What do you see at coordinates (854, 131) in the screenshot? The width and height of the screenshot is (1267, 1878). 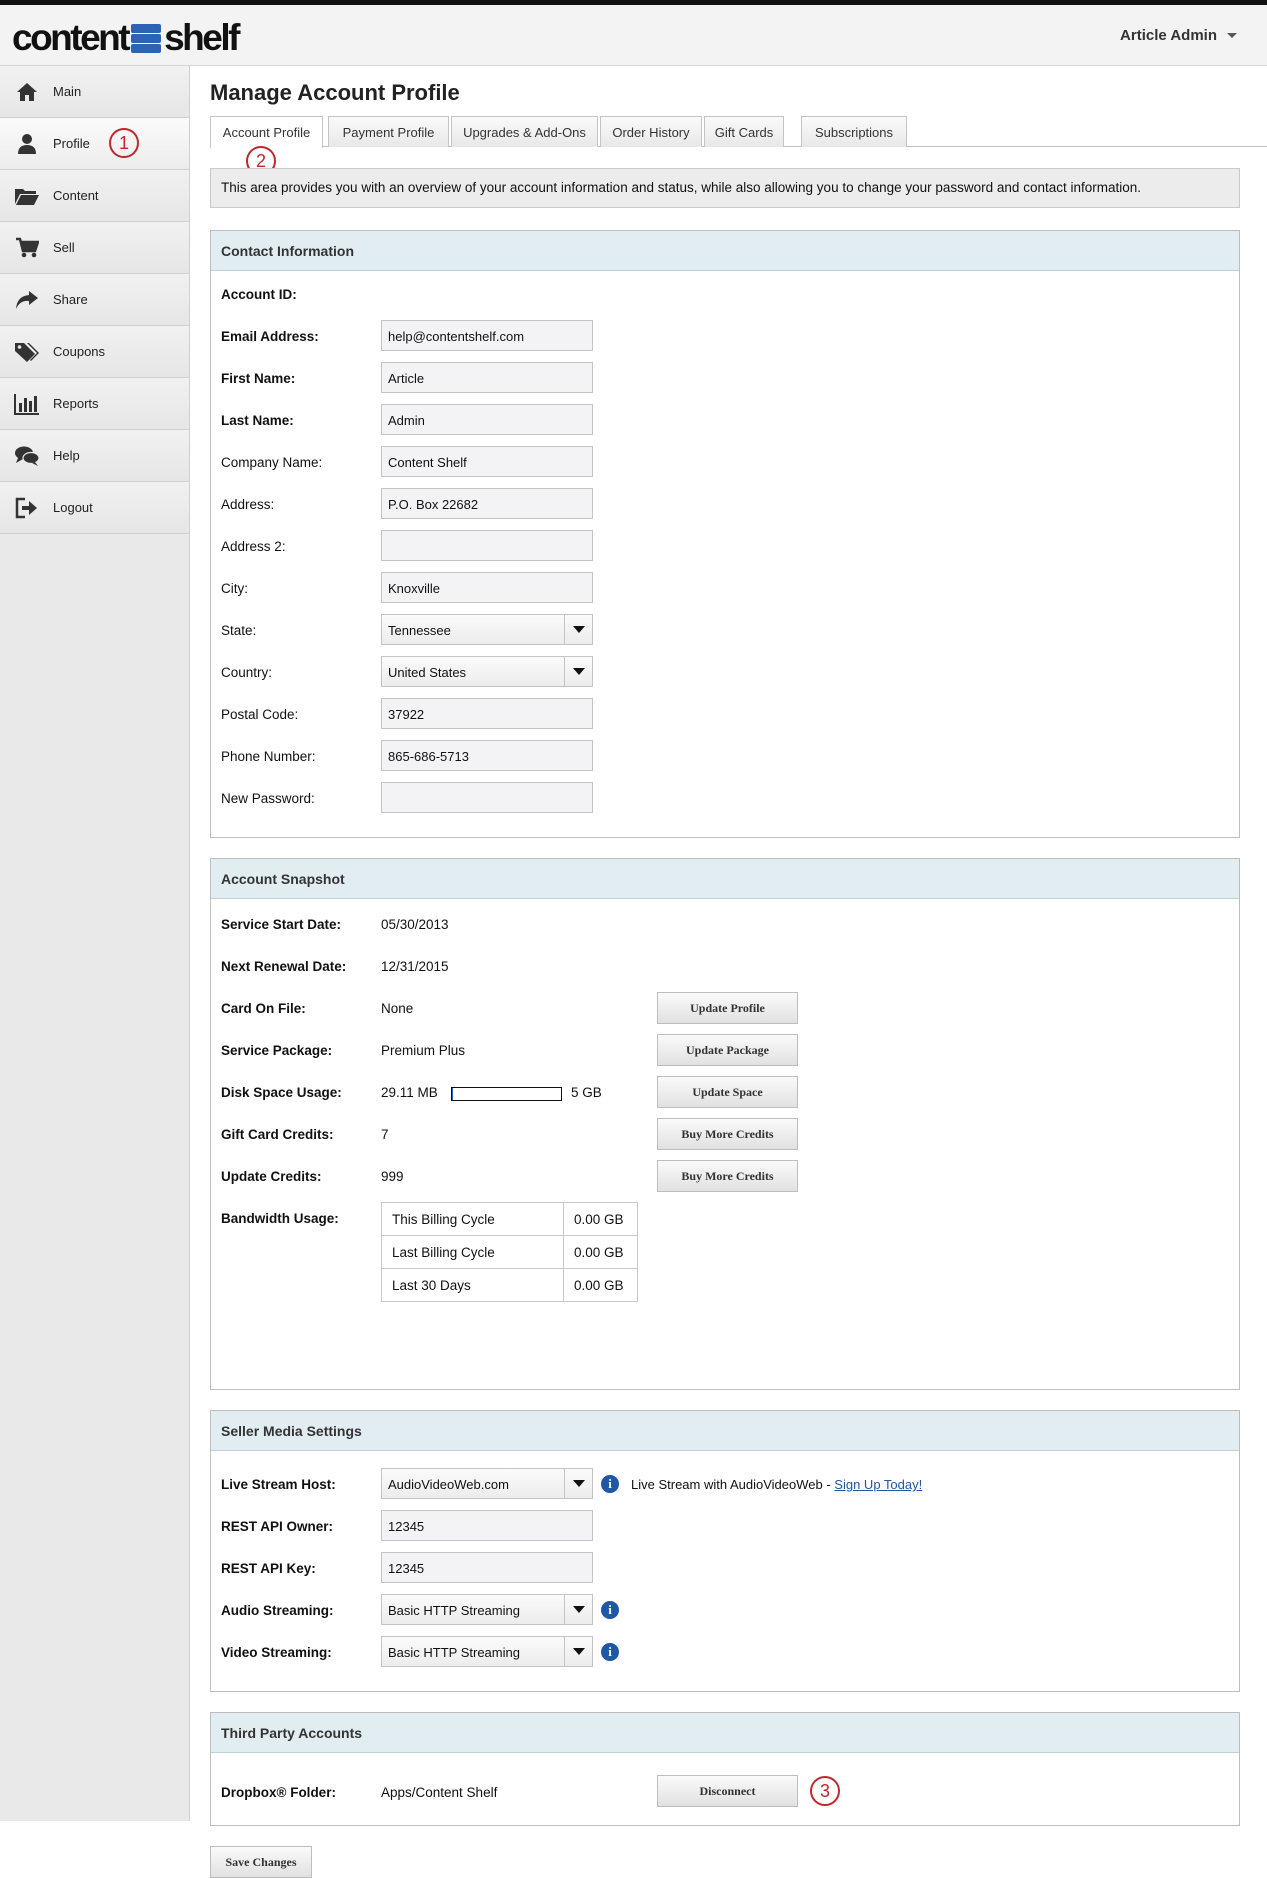 I see `tab-subscriptions: Subscriptions` at bounding box center [854, 131].